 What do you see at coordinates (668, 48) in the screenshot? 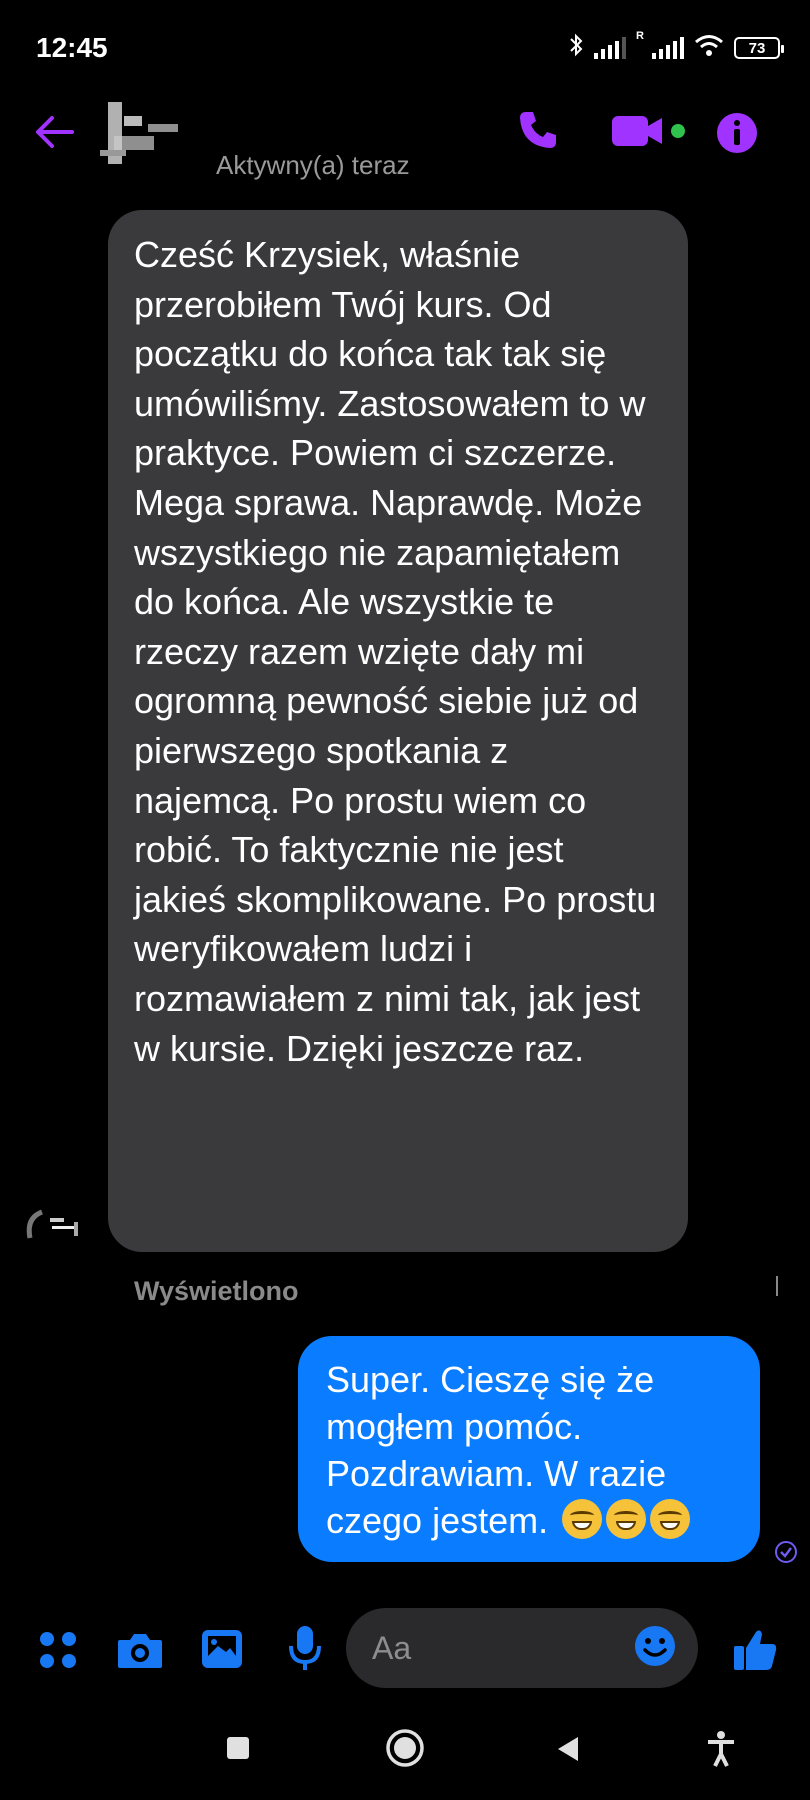
I see `signal-r-icon` at bounding box center [668, 48].